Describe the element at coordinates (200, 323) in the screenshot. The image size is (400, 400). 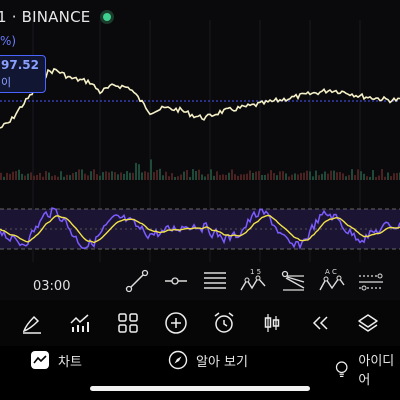
I see `main-toolbar` at that location.